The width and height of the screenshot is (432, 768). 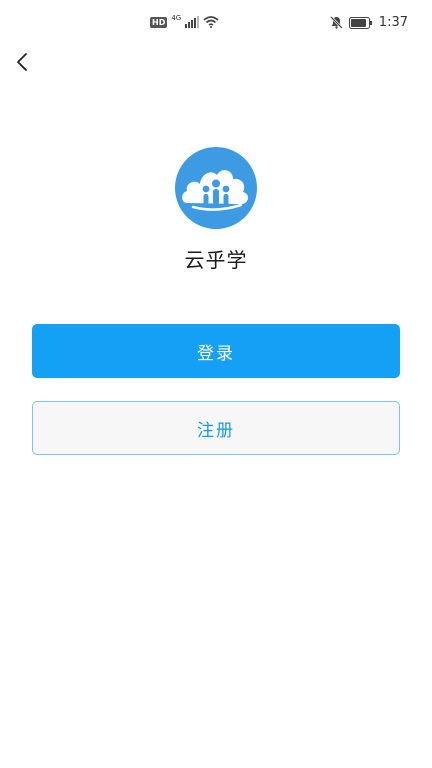 I want to click on back-button, so click(x=22, y=62).